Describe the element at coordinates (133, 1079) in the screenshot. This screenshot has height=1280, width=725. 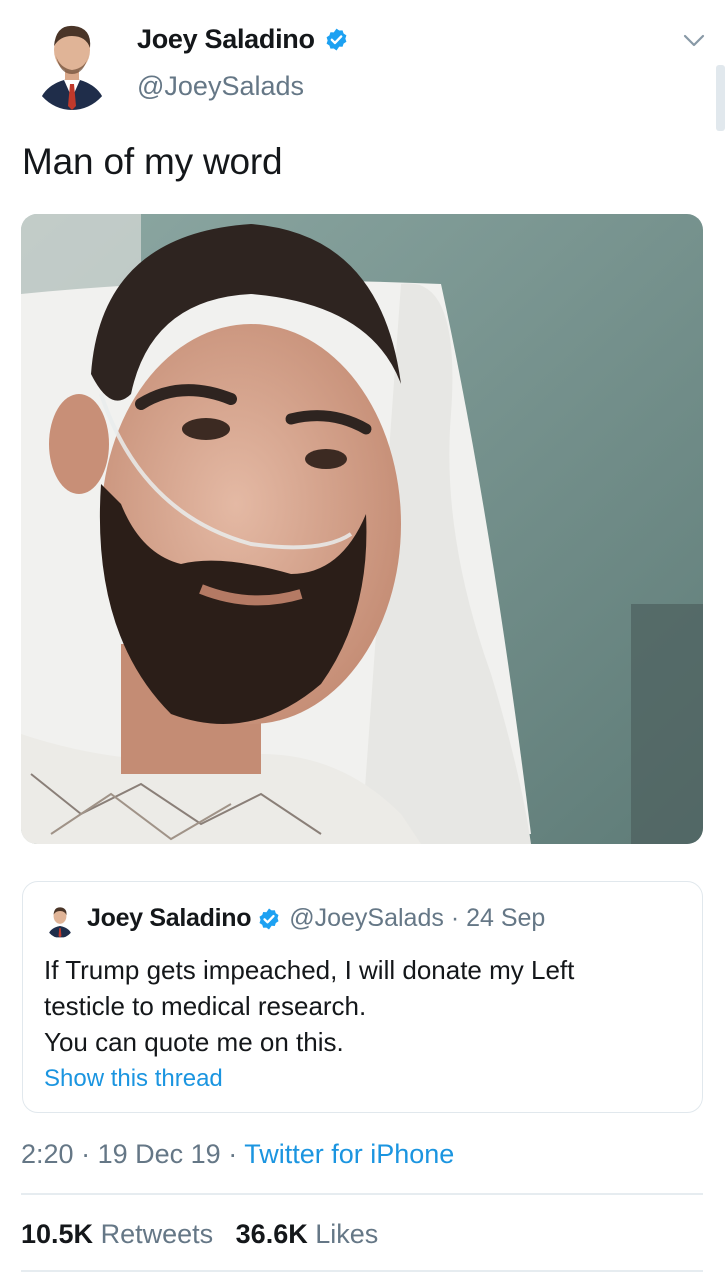
I see `show-thread-link: Show this thread` at that location.